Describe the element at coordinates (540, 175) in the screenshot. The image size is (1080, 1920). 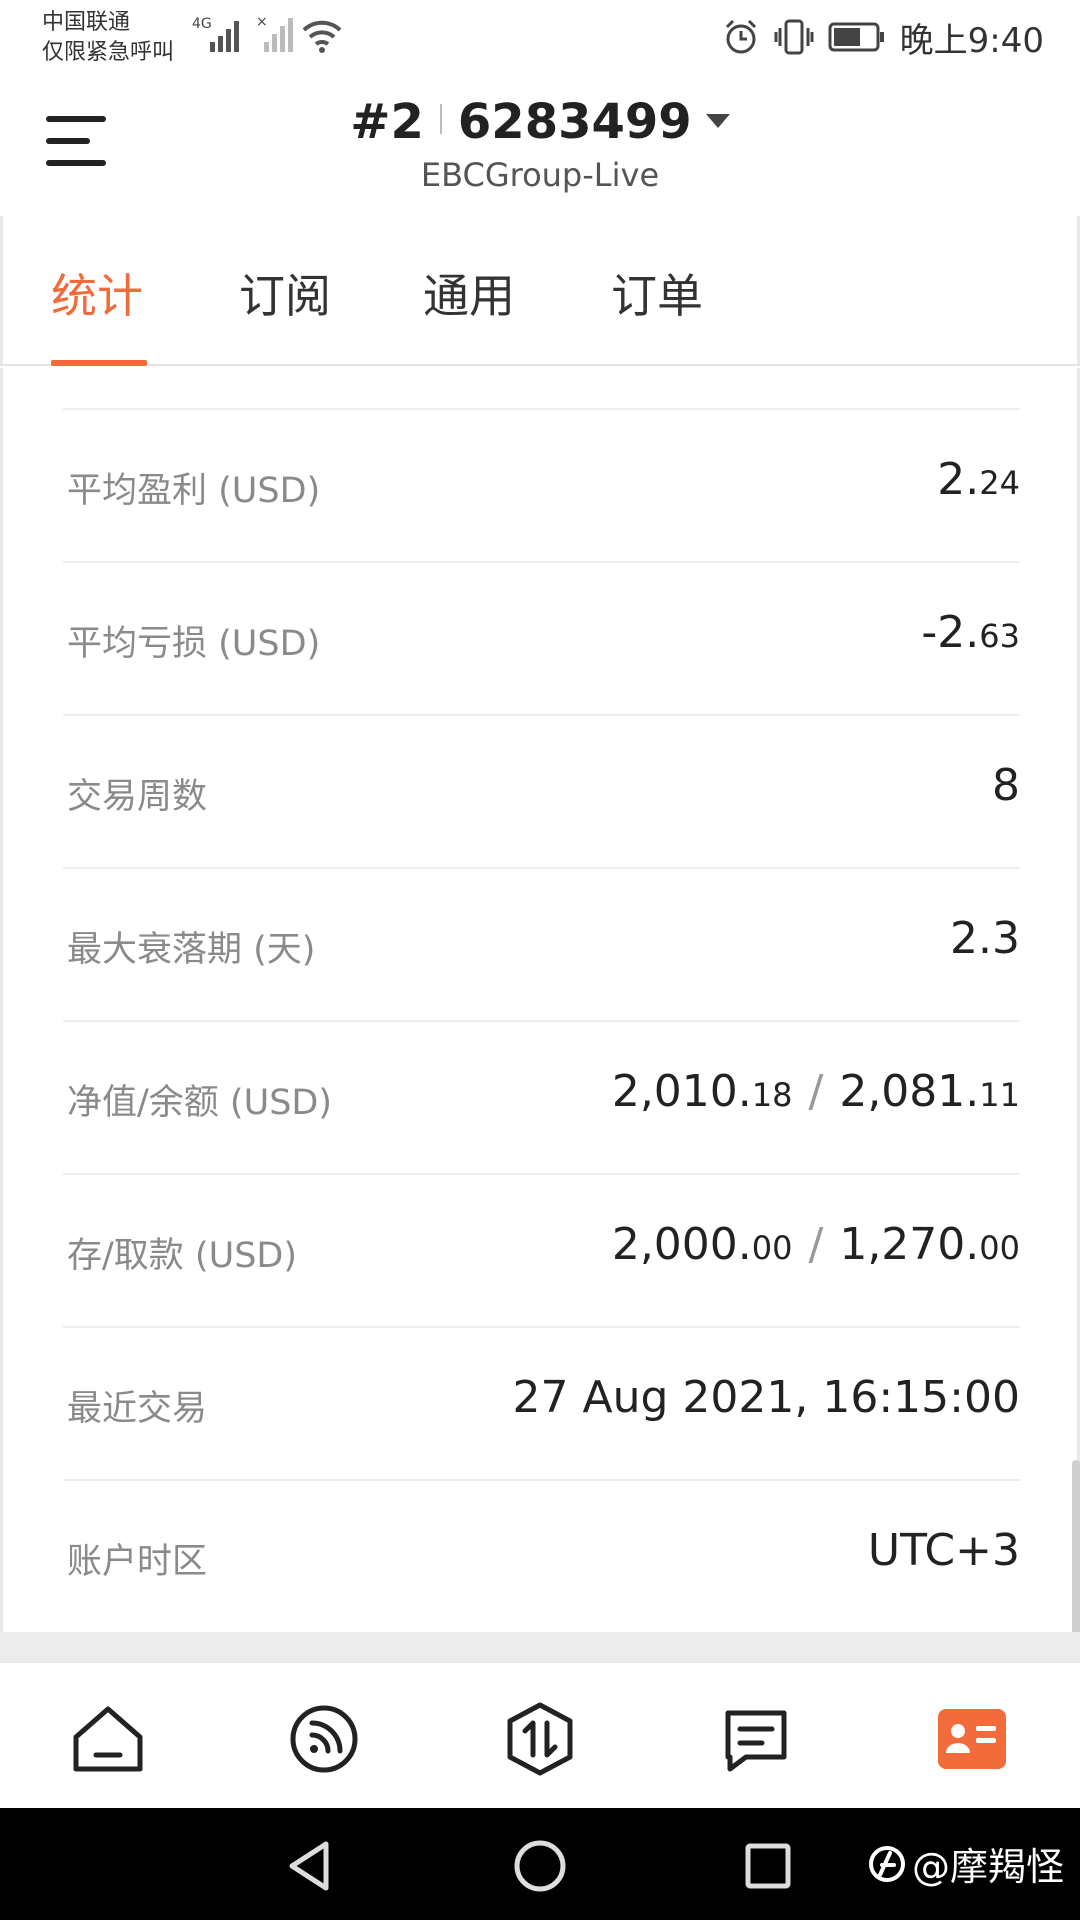
I see `account-server: EBCGroup-Live` at that location.